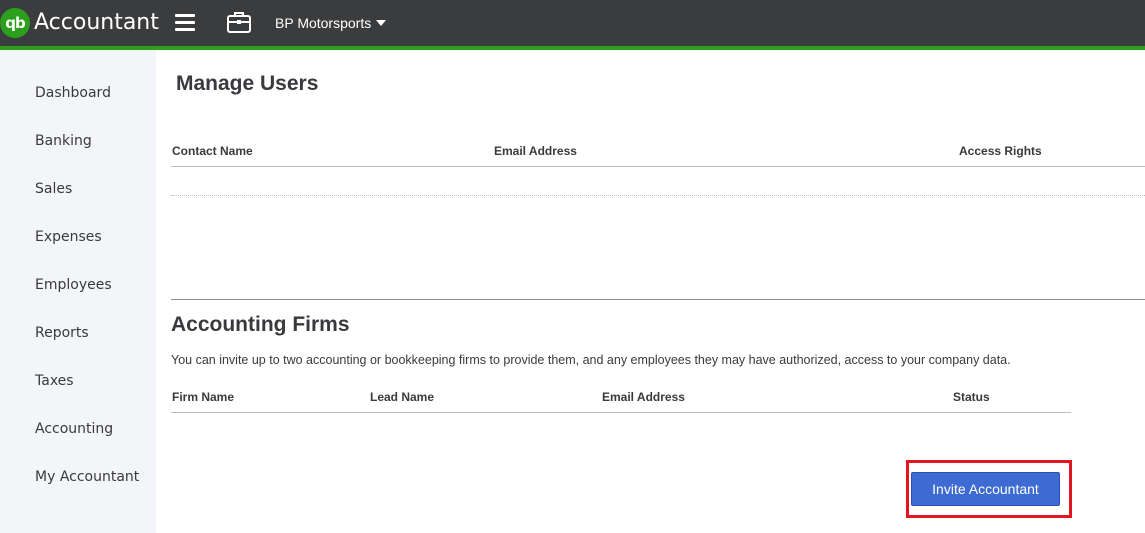  I want to click on hamburger-menu-icon, so click(185, 23).